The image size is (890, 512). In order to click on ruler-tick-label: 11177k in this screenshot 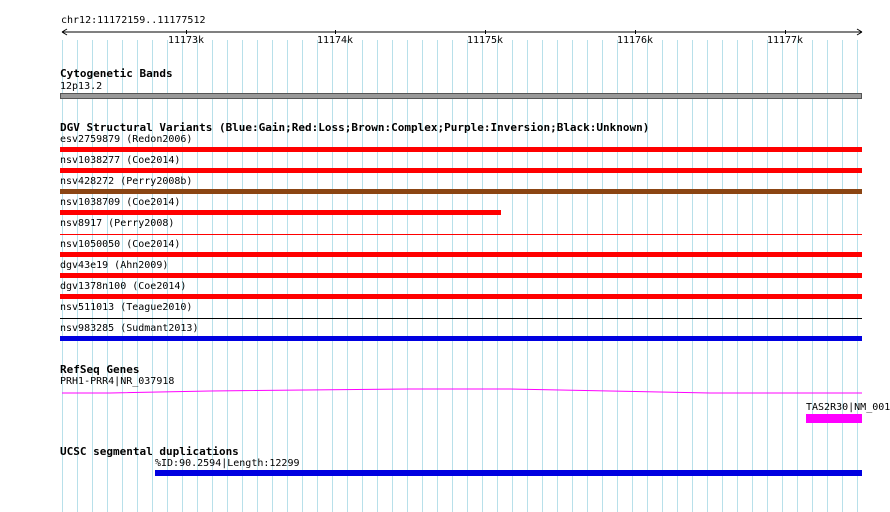, I will do `click(785, 40)`.